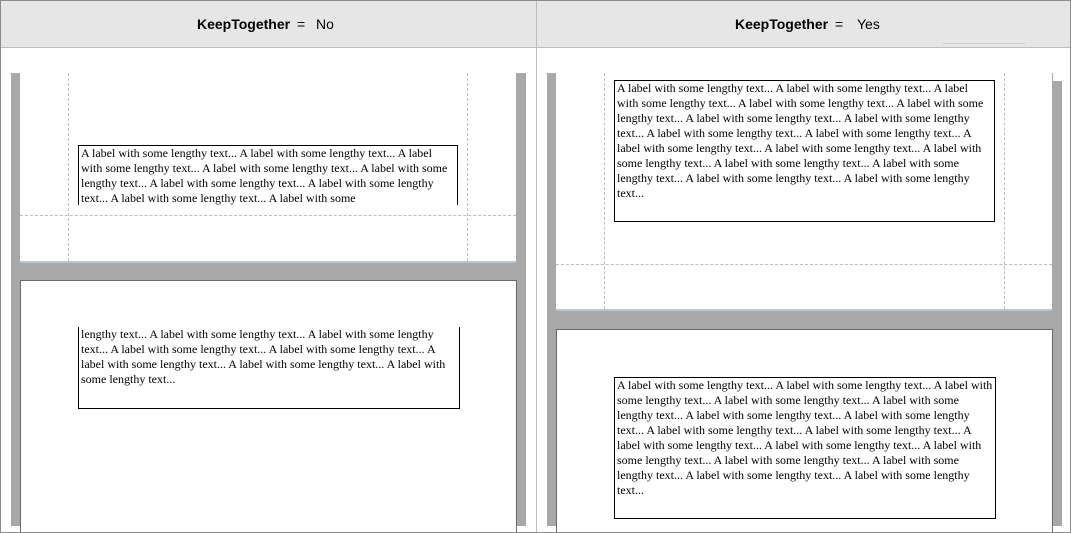 This screenshot has height=533, width=1071. I want to click on right-header-value: Yes, so click(868, 24).